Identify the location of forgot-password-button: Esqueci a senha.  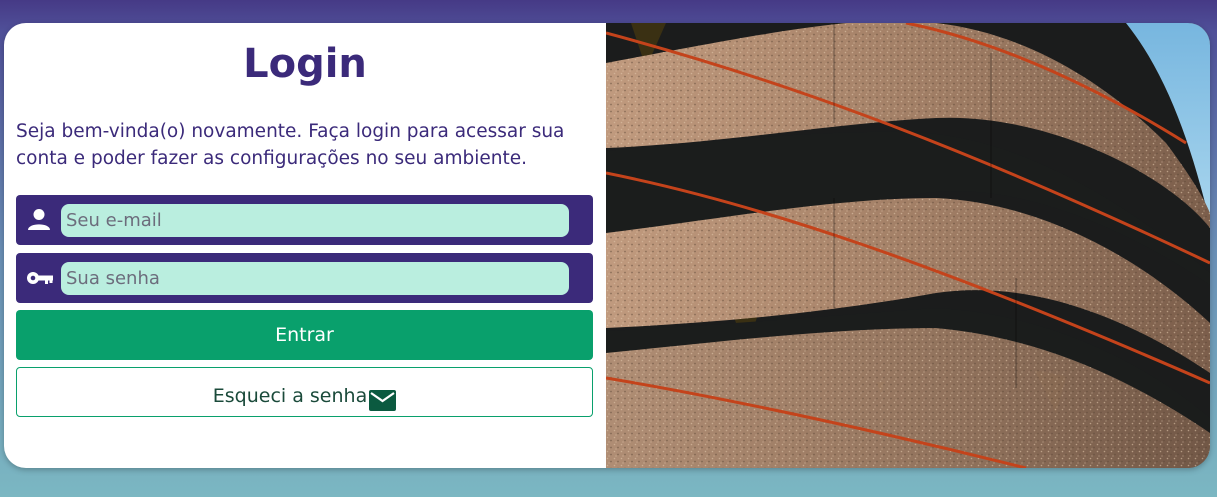
(304, 392).